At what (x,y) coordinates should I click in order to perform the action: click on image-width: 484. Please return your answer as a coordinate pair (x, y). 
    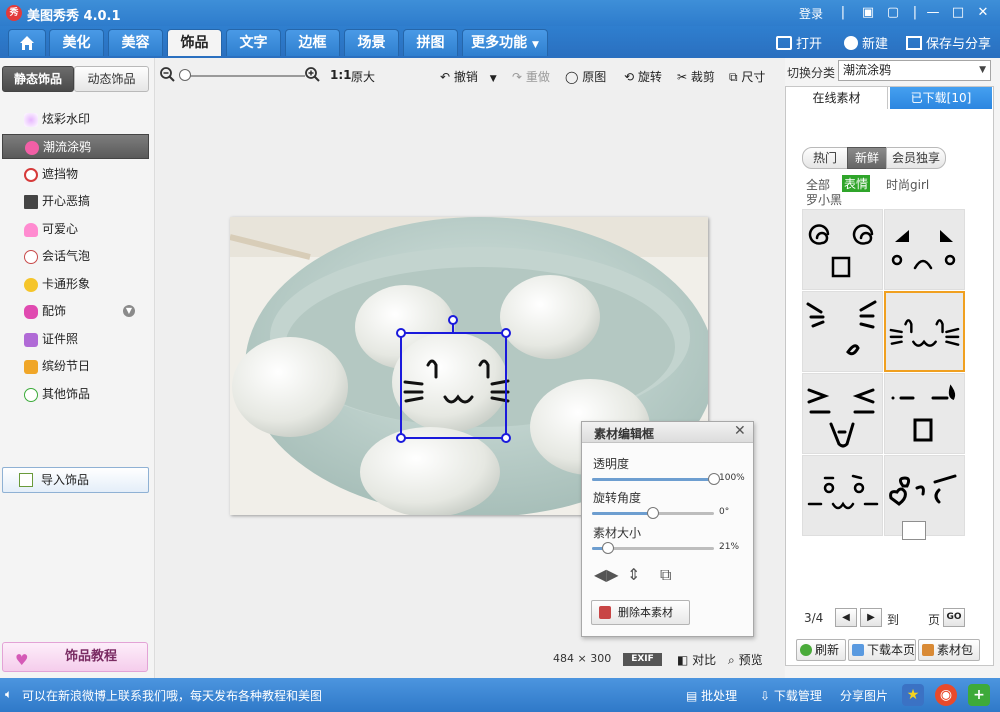
    Looking at the image, I should click on (563, 658).